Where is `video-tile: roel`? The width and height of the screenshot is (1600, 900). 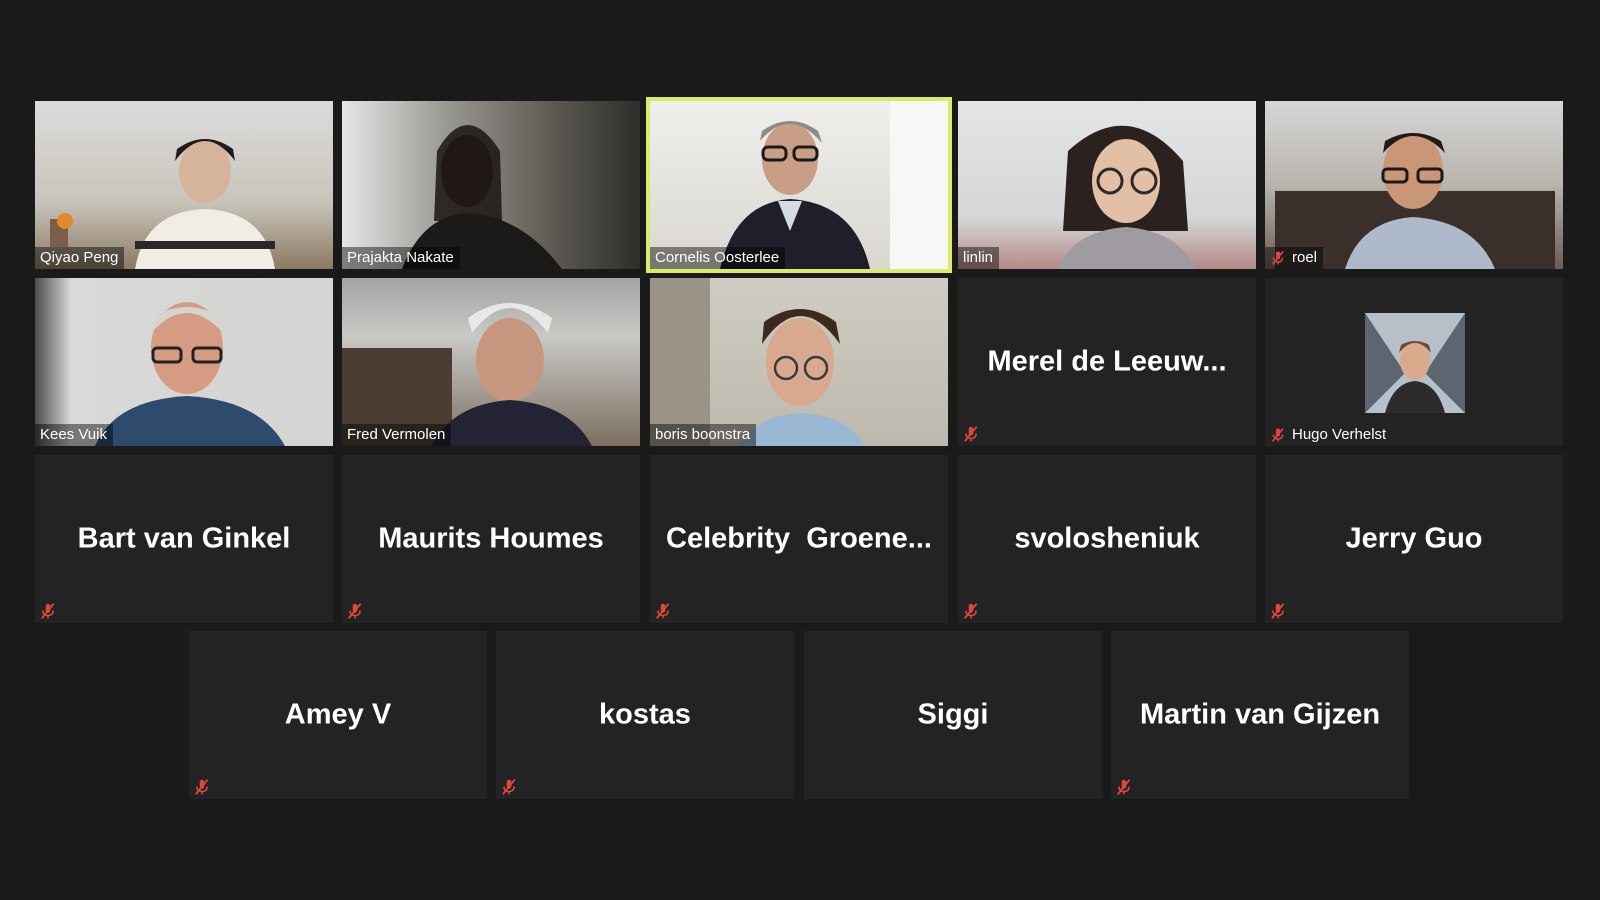 video-tile: roel is located at coordinates (1414, 185).